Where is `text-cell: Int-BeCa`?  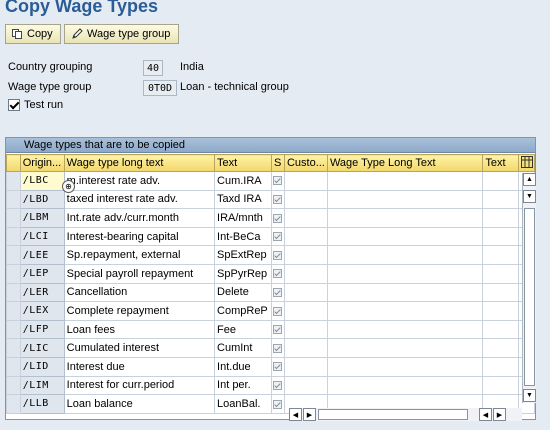 text-cell: Int-BeCa is located at coordinates (243, 236).